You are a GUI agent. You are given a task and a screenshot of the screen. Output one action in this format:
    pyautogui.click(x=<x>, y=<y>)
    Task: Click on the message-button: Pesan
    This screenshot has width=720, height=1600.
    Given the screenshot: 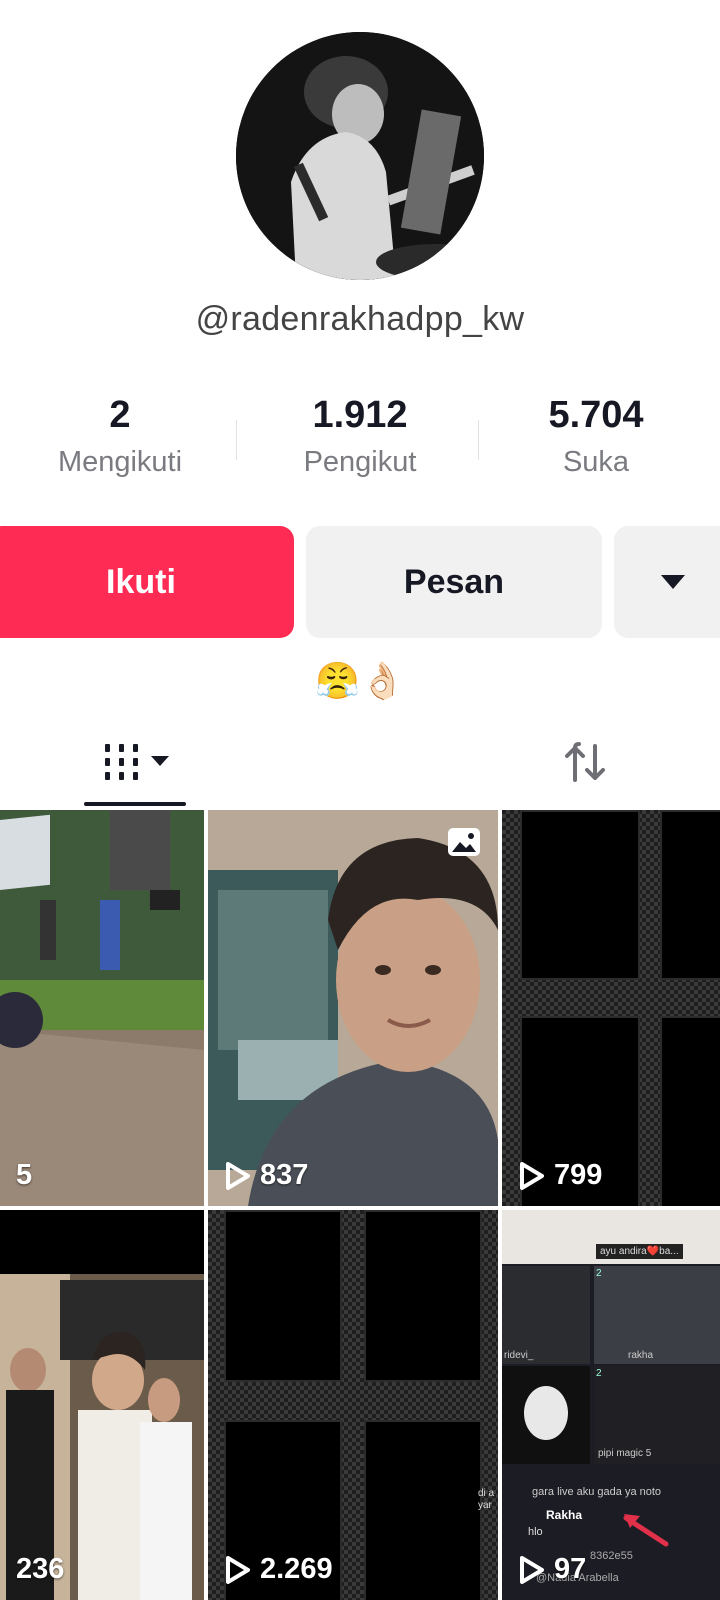 What is the action you would take?
    pyautogui.click(x=454, y=582)
    